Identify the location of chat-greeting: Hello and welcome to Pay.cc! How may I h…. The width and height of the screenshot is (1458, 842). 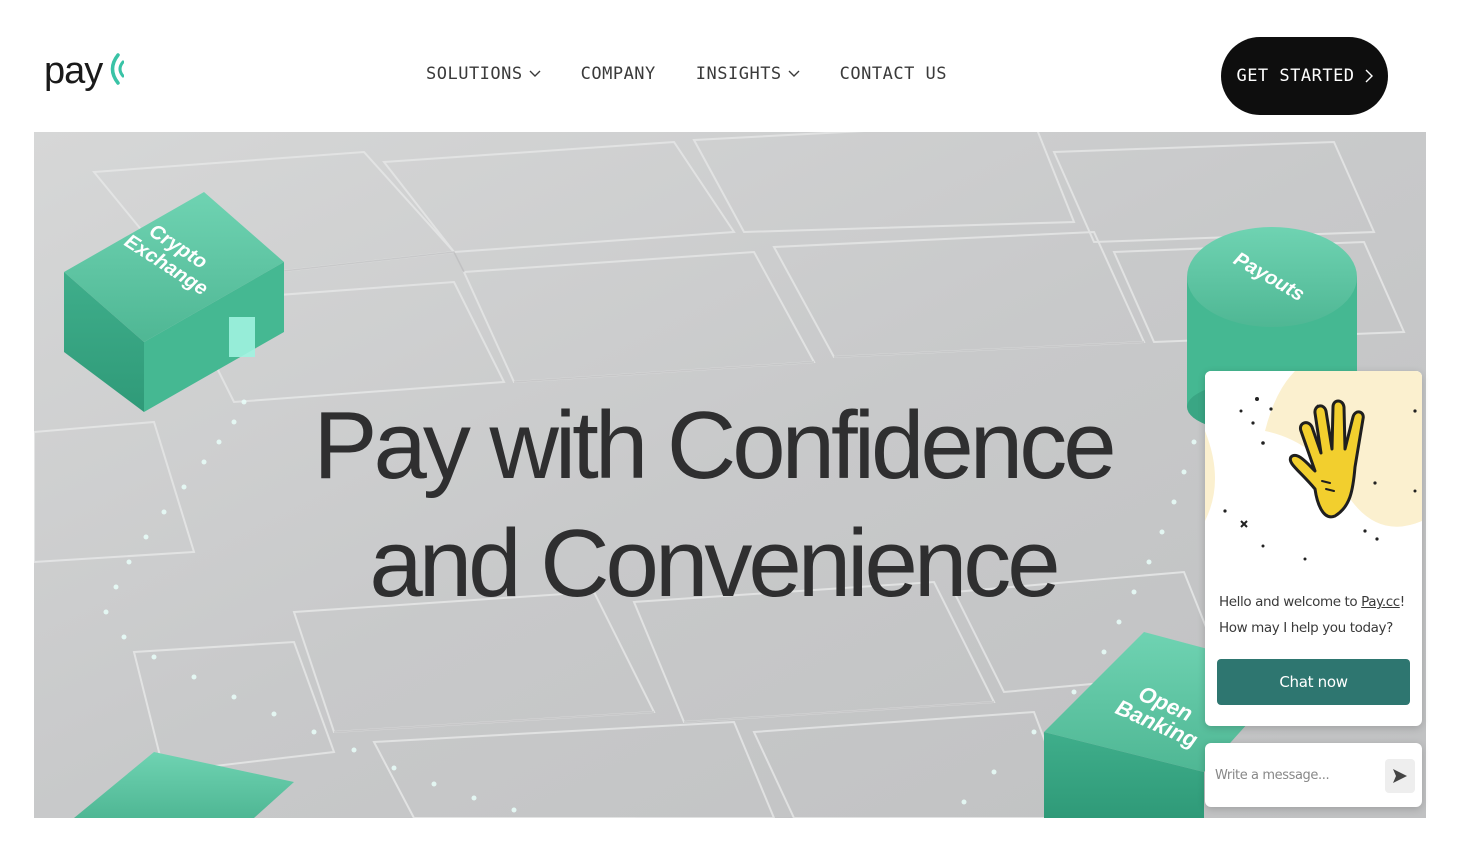
(1316, 615).